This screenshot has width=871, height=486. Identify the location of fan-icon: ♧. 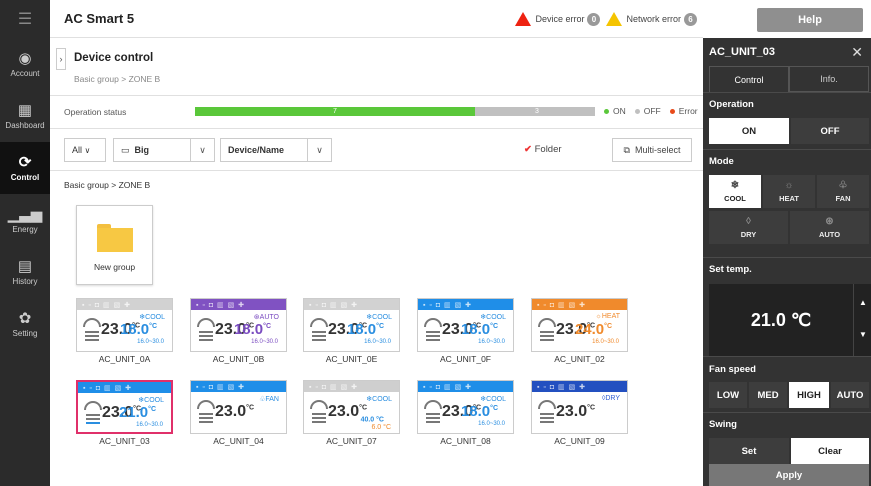
(843, 185).